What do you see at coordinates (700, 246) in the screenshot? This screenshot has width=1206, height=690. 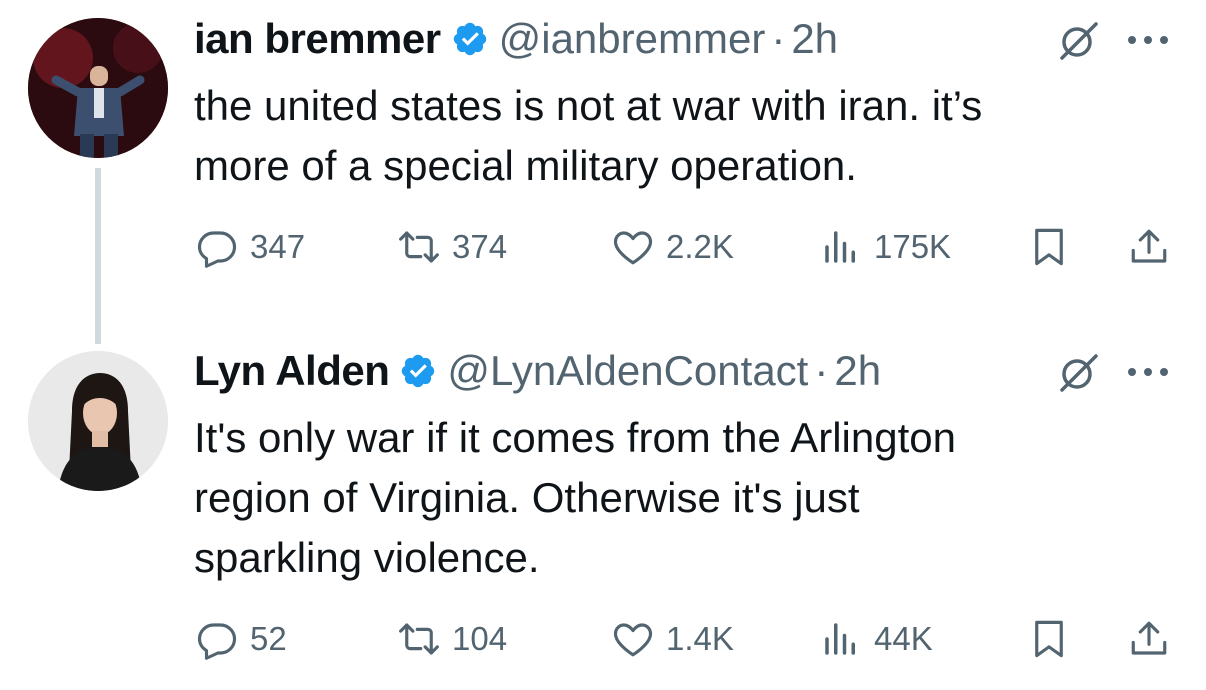 I see `like-count: 2.2K` at bounding box center [700, 246].